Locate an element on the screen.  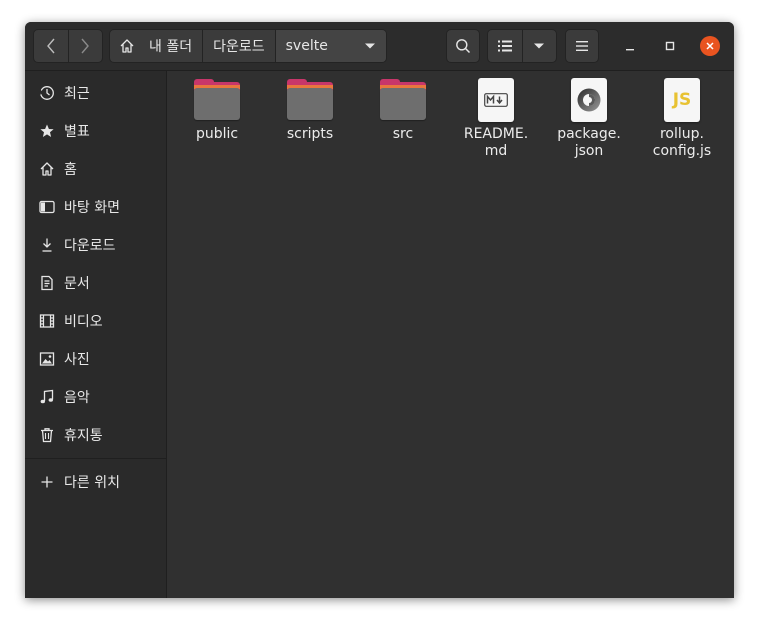
music-icon is located at coordinates (47, 397).